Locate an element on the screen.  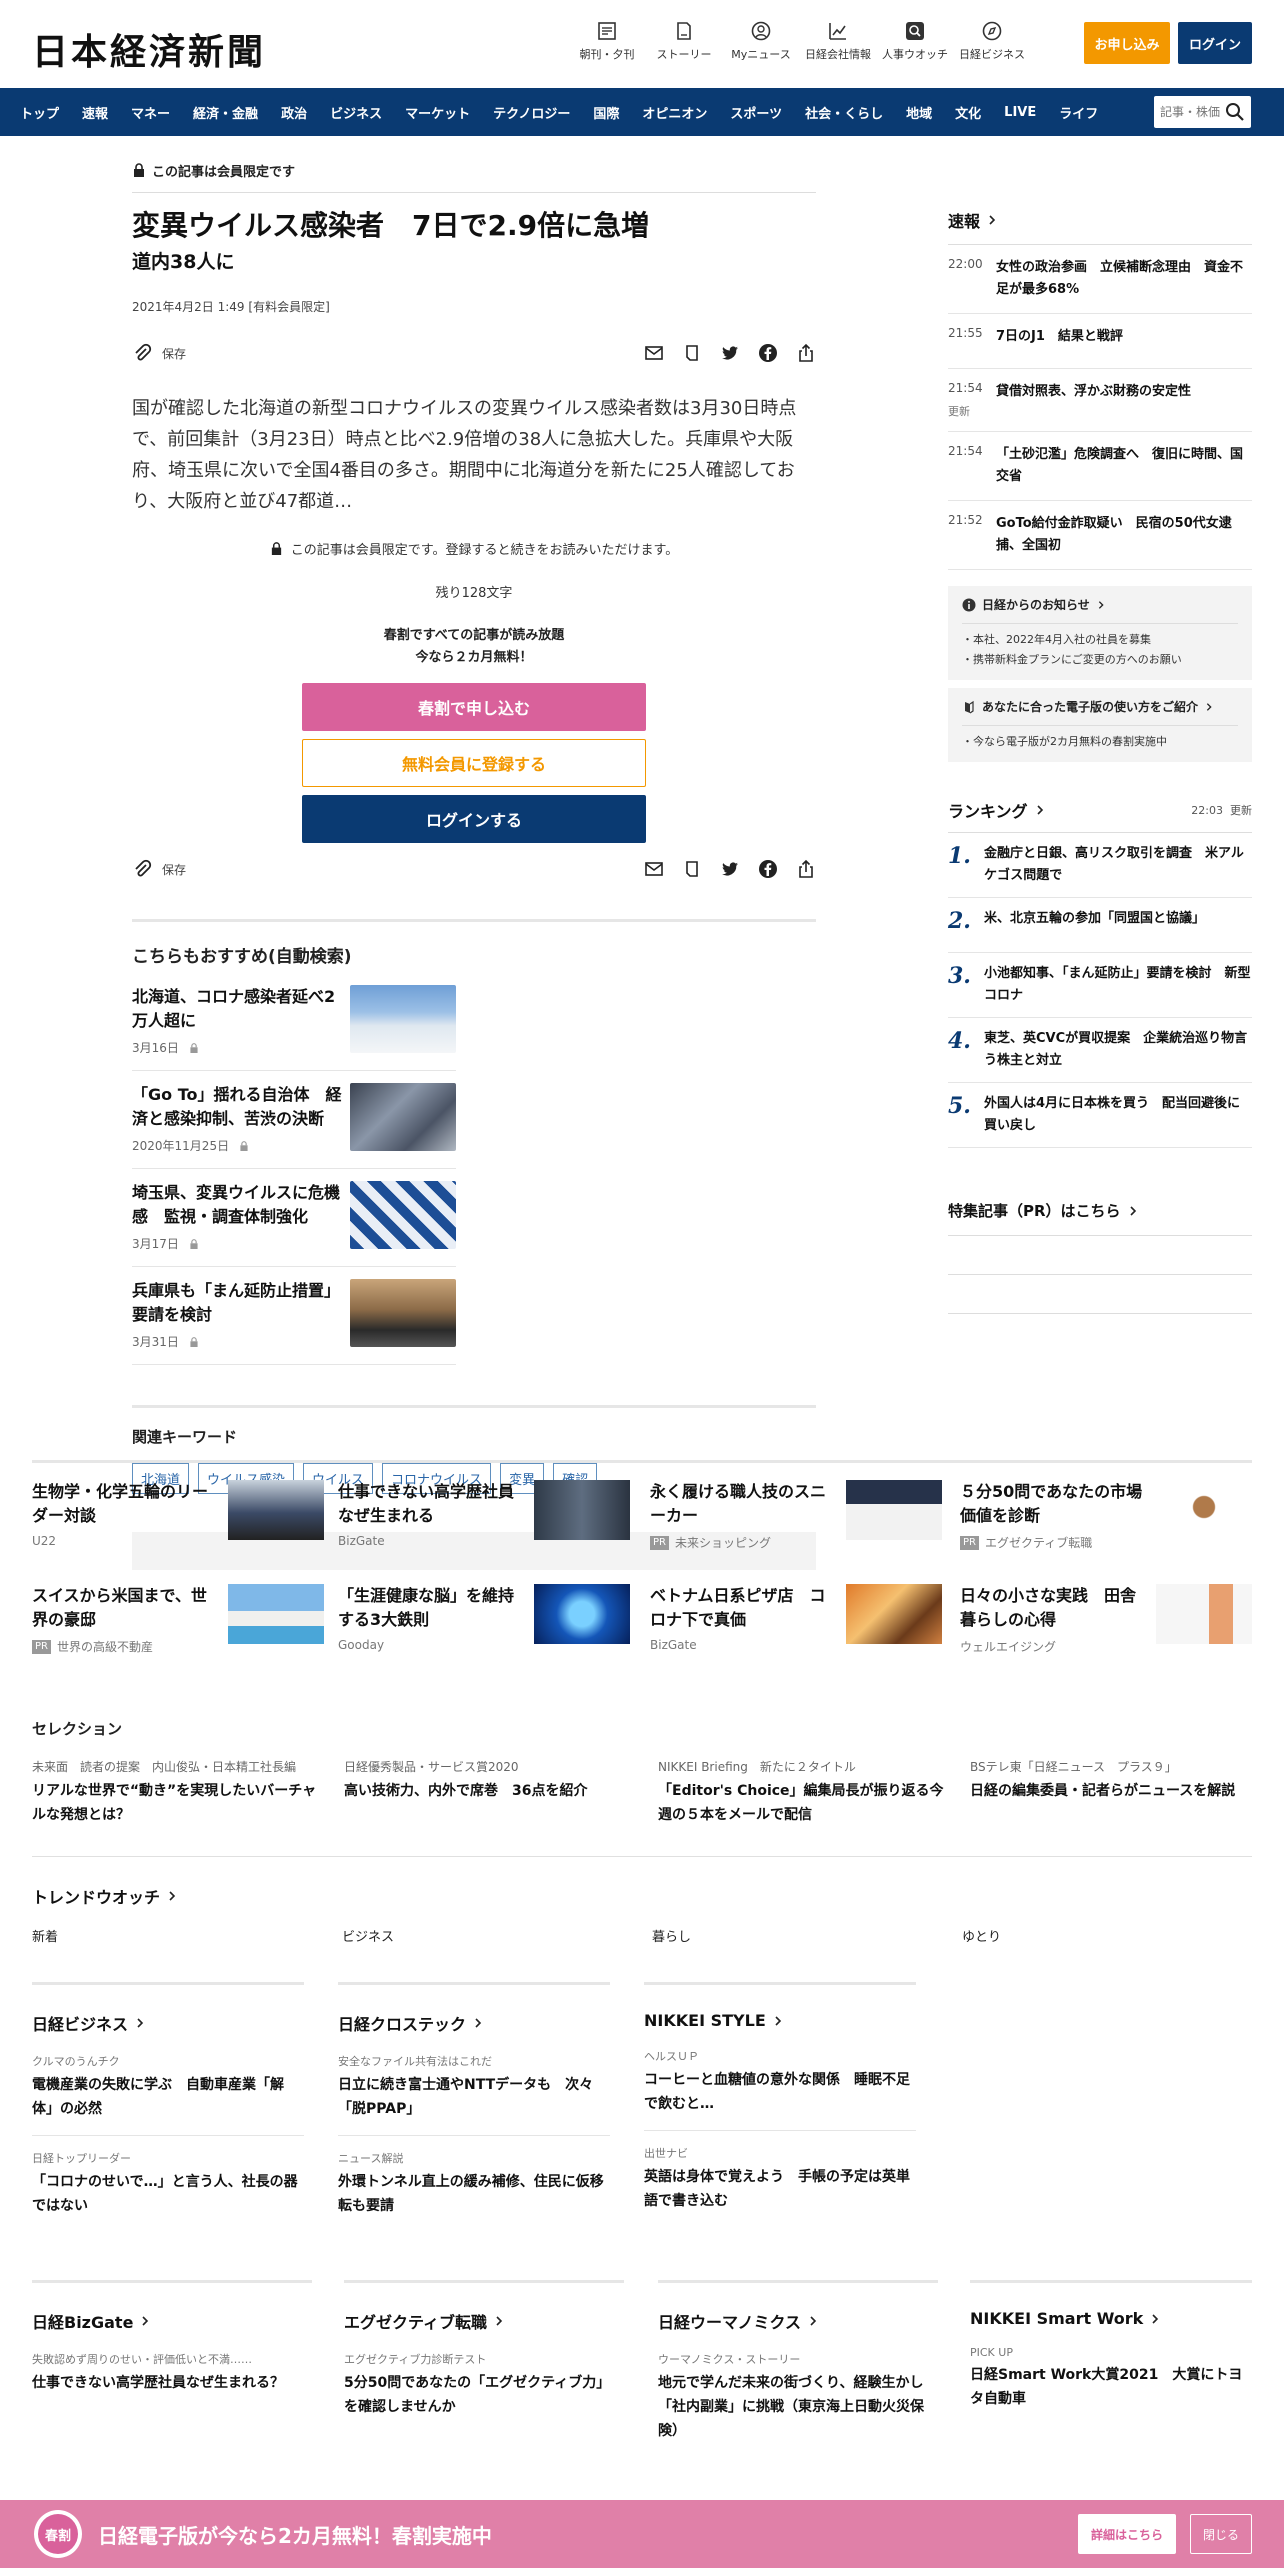
free-register-button: 無料会員に登録する is located at coordinates (474, 763).